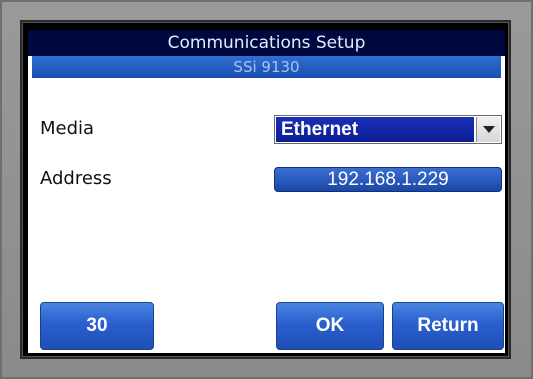  I want to click on page-title: Communications Setup, so click(266, 43).